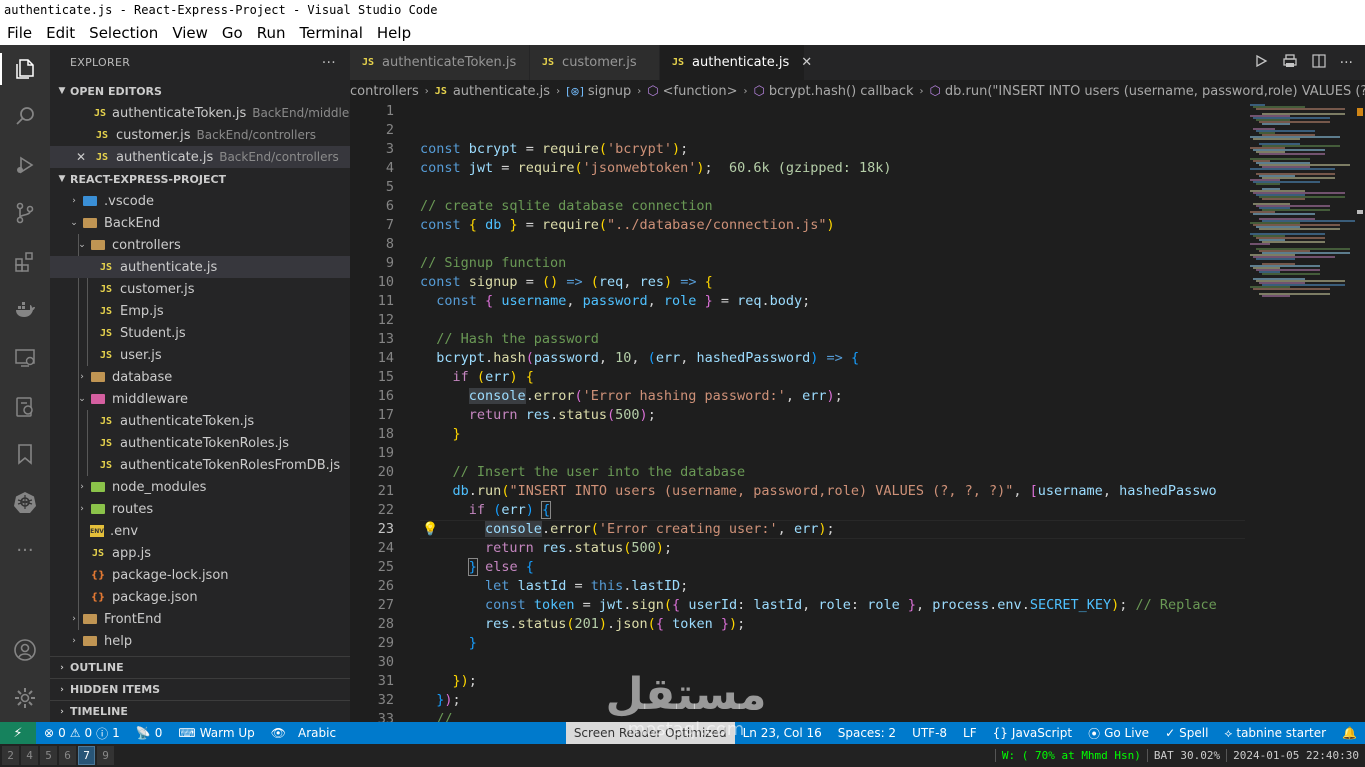 The width and height of the screenshot is (1365, 767). Describe the element at coordinates (1290, 63) in the screenshot. I see `print-icon` at that location.